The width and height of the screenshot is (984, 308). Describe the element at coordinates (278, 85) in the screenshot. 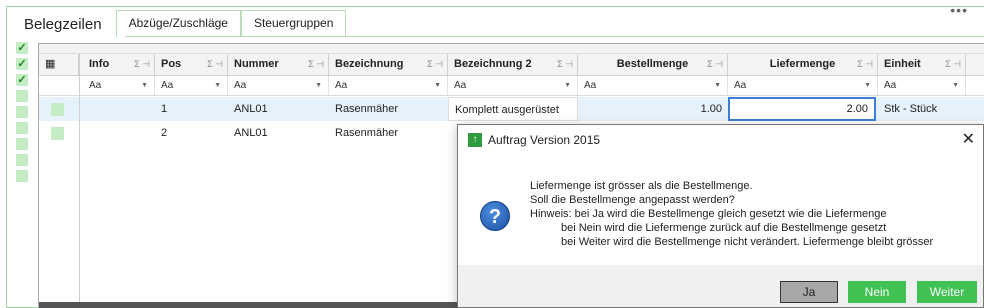

I see `filter-nummer: Aa ▼` at that location.